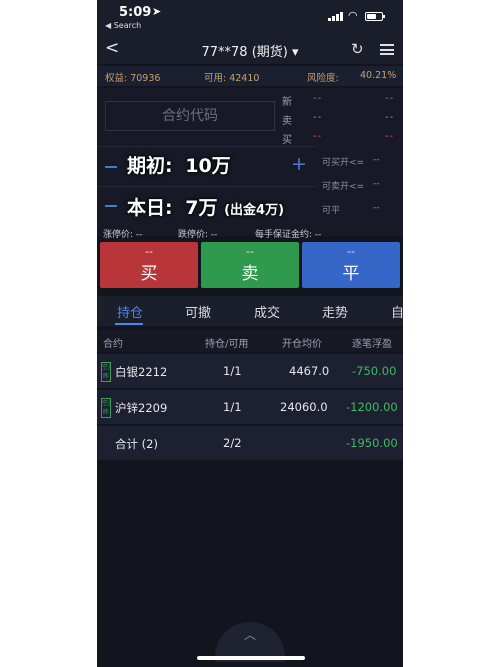  I want to click on quote-label-ask: 卖, so click(287, 121).